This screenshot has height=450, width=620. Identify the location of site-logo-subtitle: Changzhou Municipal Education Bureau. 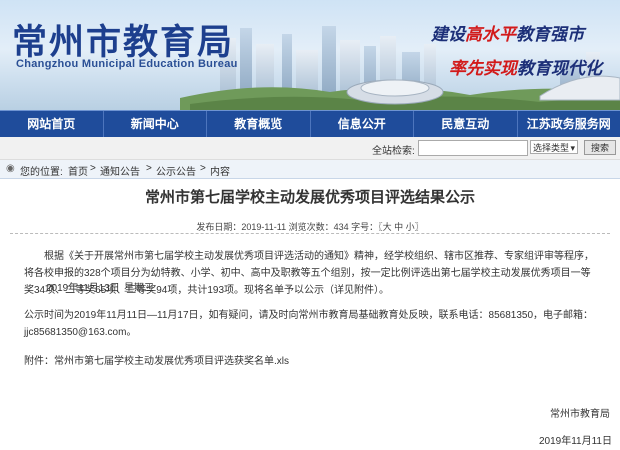
(127, 64).